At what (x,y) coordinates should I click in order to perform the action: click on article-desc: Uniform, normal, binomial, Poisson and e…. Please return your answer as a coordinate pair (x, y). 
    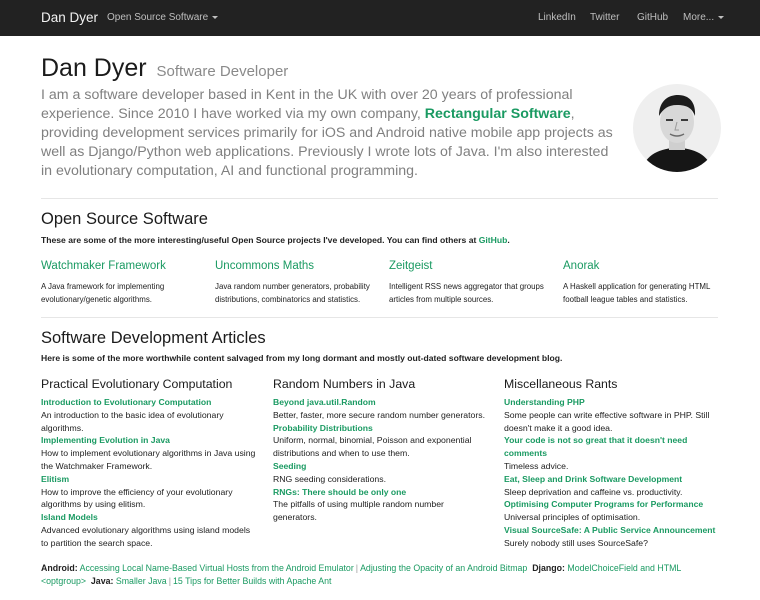
    Looking at the image, I should click on (372, 447).